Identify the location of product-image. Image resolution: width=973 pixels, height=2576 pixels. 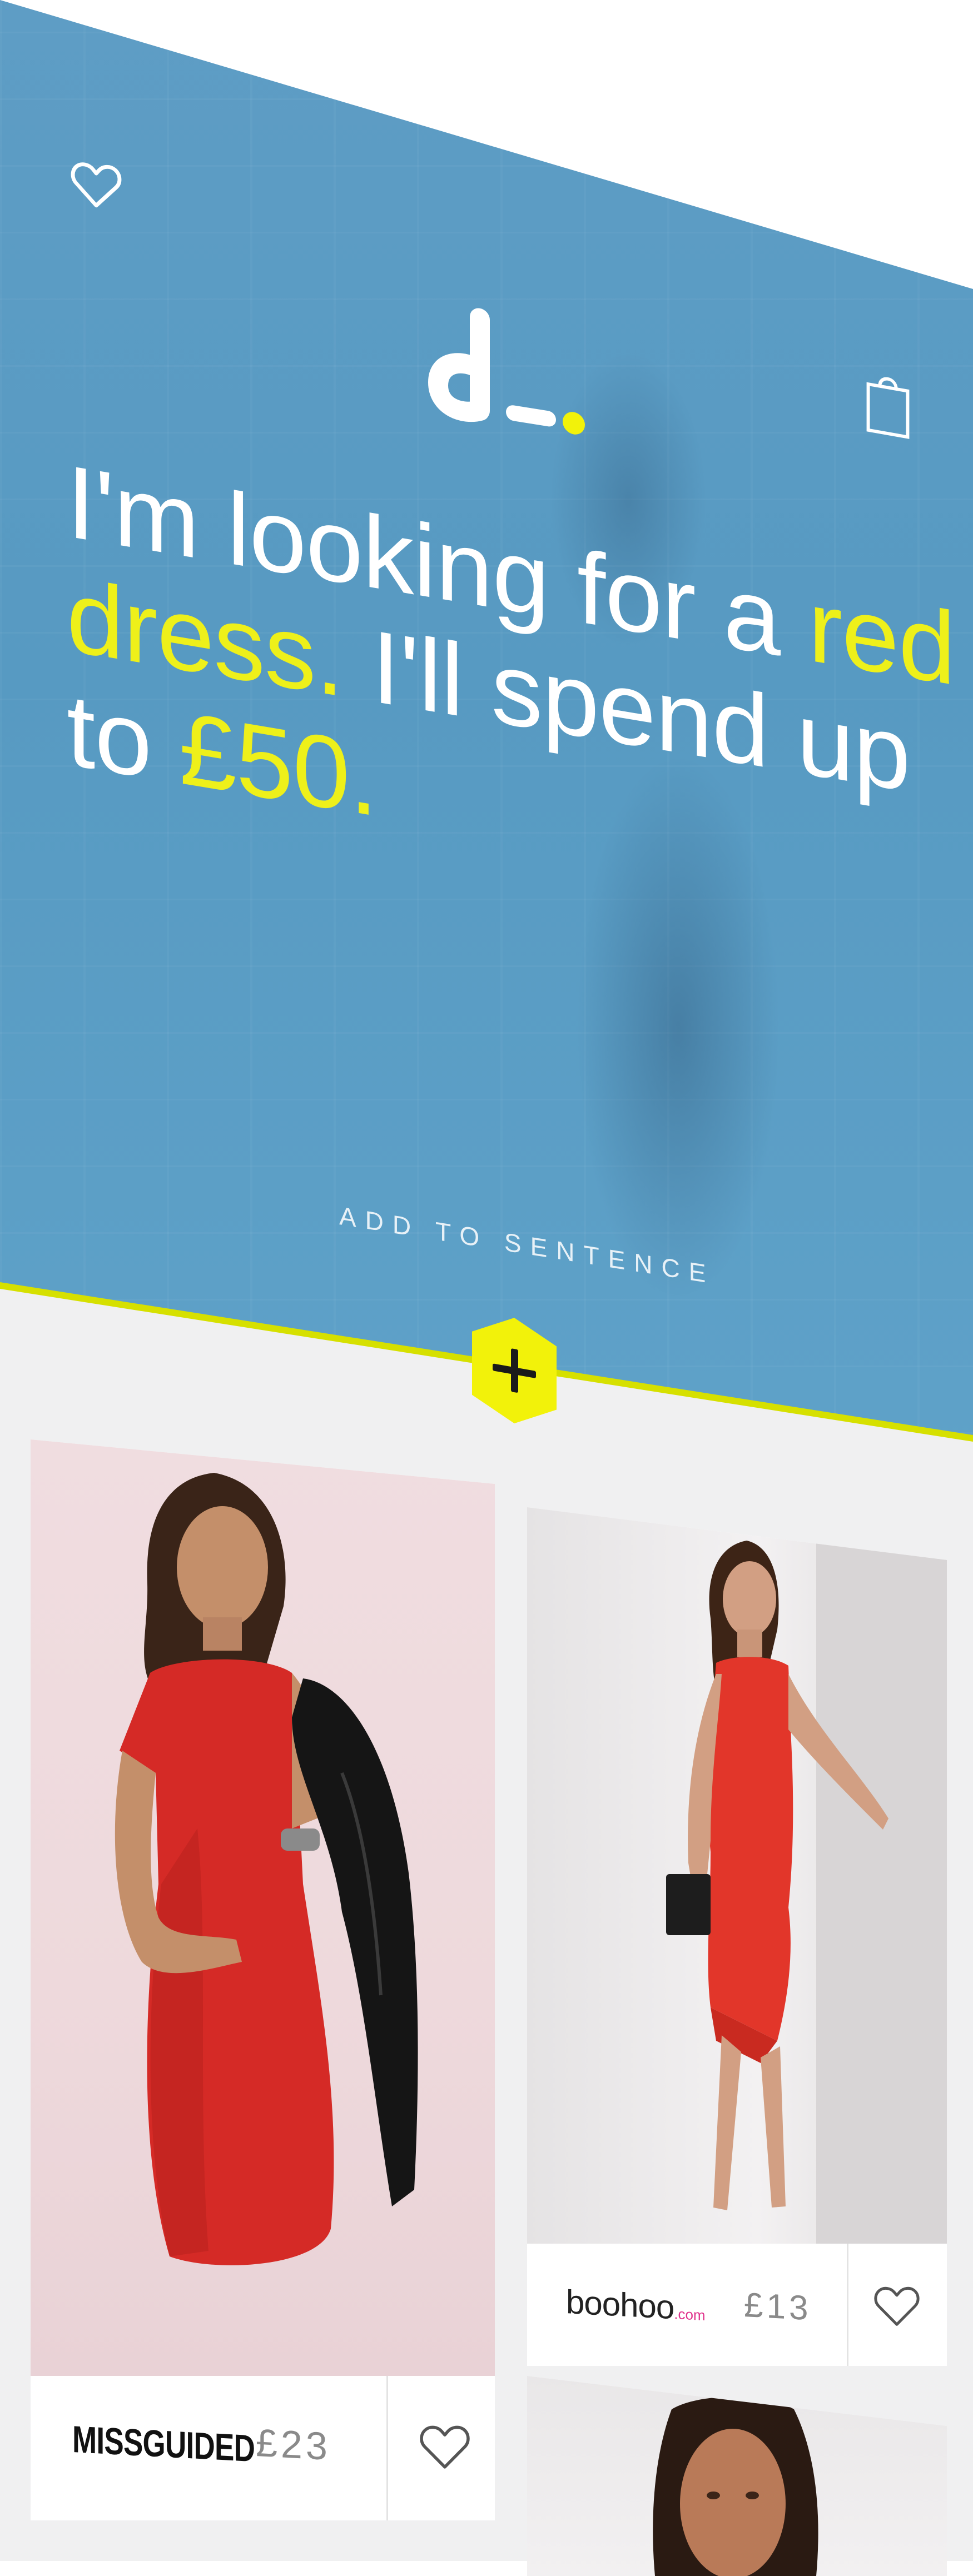
(737, 1876).